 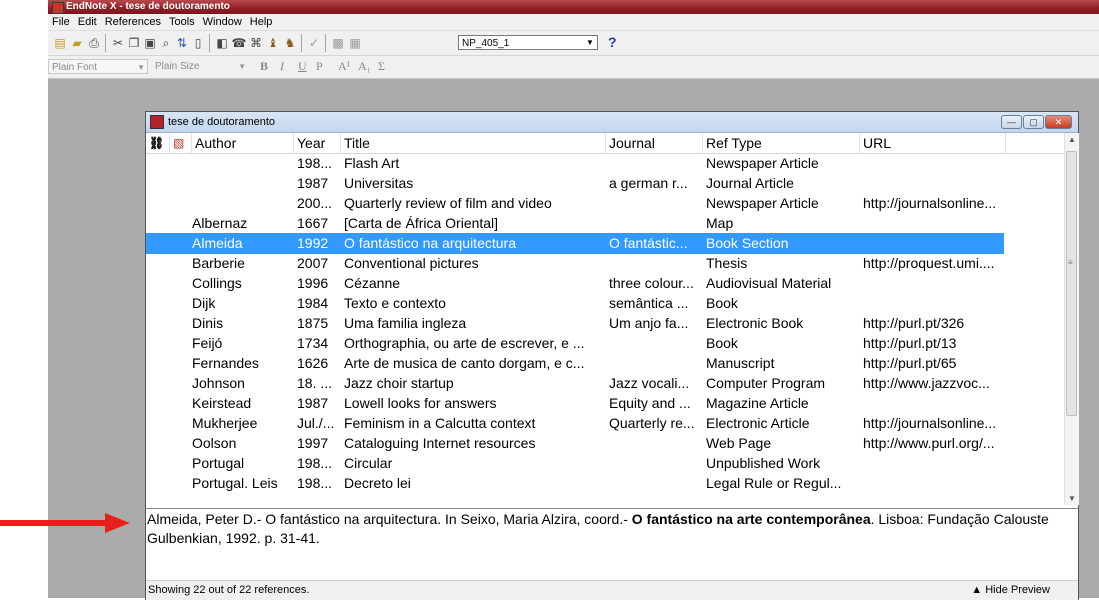 I want to click on italic-button: I, so click(x=282, y=66).